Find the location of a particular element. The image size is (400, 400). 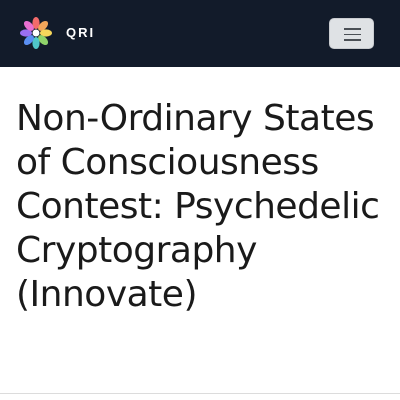

brand-name: QRI is located at coordinates (80, 33).